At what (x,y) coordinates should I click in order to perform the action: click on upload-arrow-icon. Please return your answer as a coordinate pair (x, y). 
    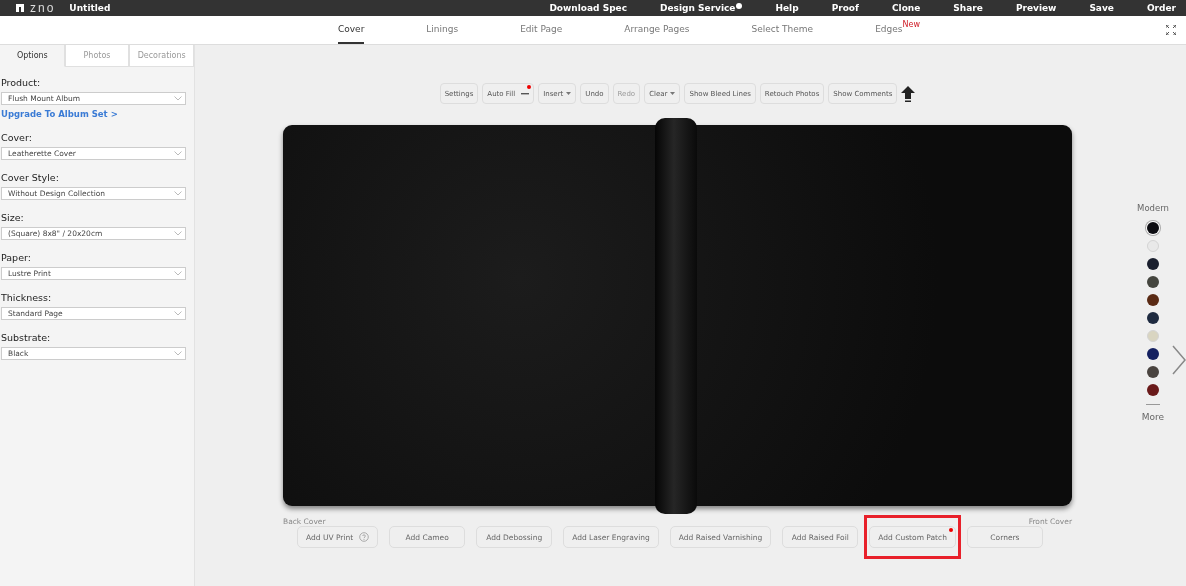
    Looking at the image, I should click on (908, 93).